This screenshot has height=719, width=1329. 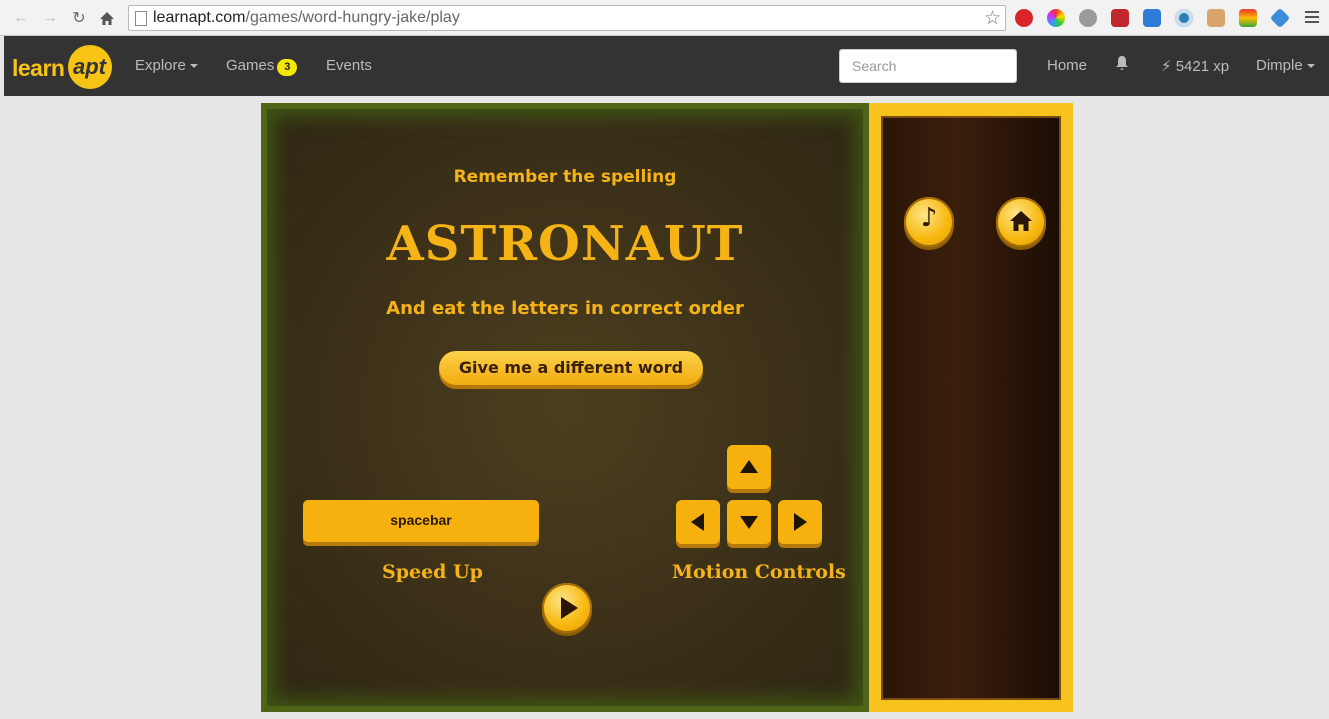 I want to click on color-wheel-extension-icon, so click(x=1056, y=18).